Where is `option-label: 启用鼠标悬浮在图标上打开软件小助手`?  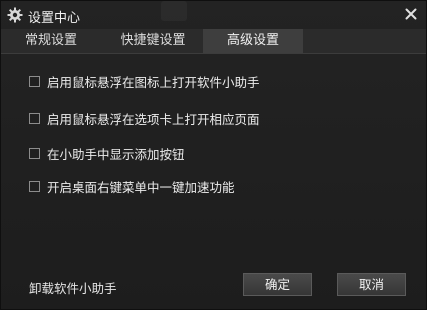
option-label: 启用鼠标悬浮在图标上打开软件小助手 is located at coordinates (153, 82).